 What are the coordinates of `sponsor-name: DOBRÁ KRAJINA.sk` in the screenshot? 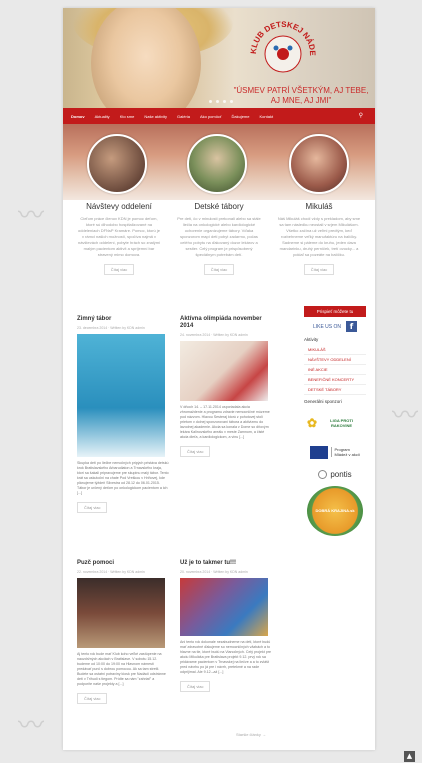 It's located at (335, 510).